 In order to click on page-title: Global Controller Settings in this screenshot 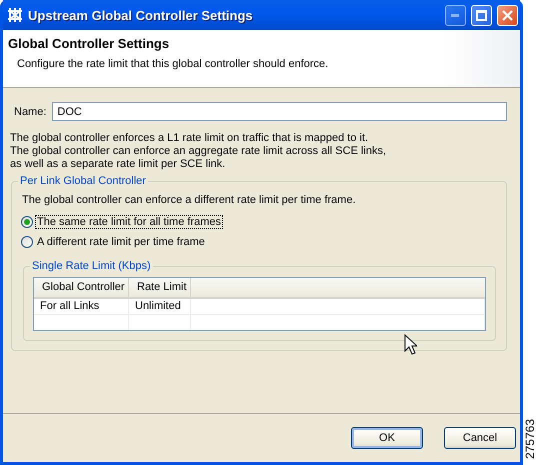, I will do `click(89, 43)`.